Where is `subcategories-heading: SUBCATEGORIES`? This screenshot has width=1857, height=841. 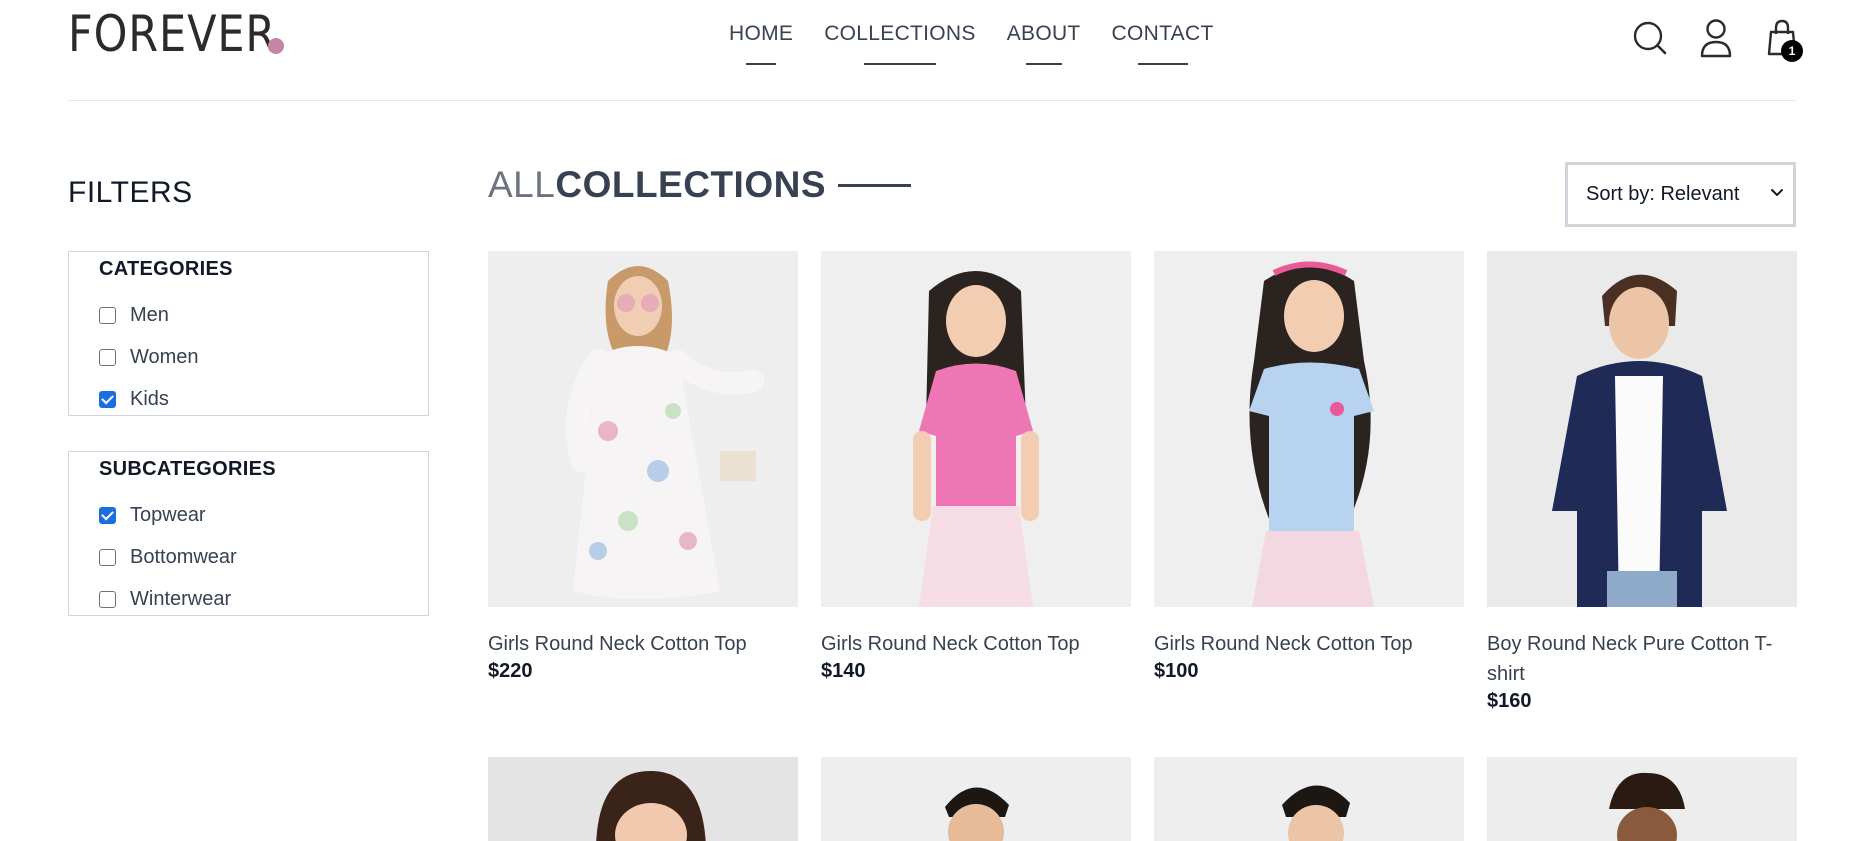 subcategories-heading: SUBCATEGORIES is located at coordinates (187, 469).